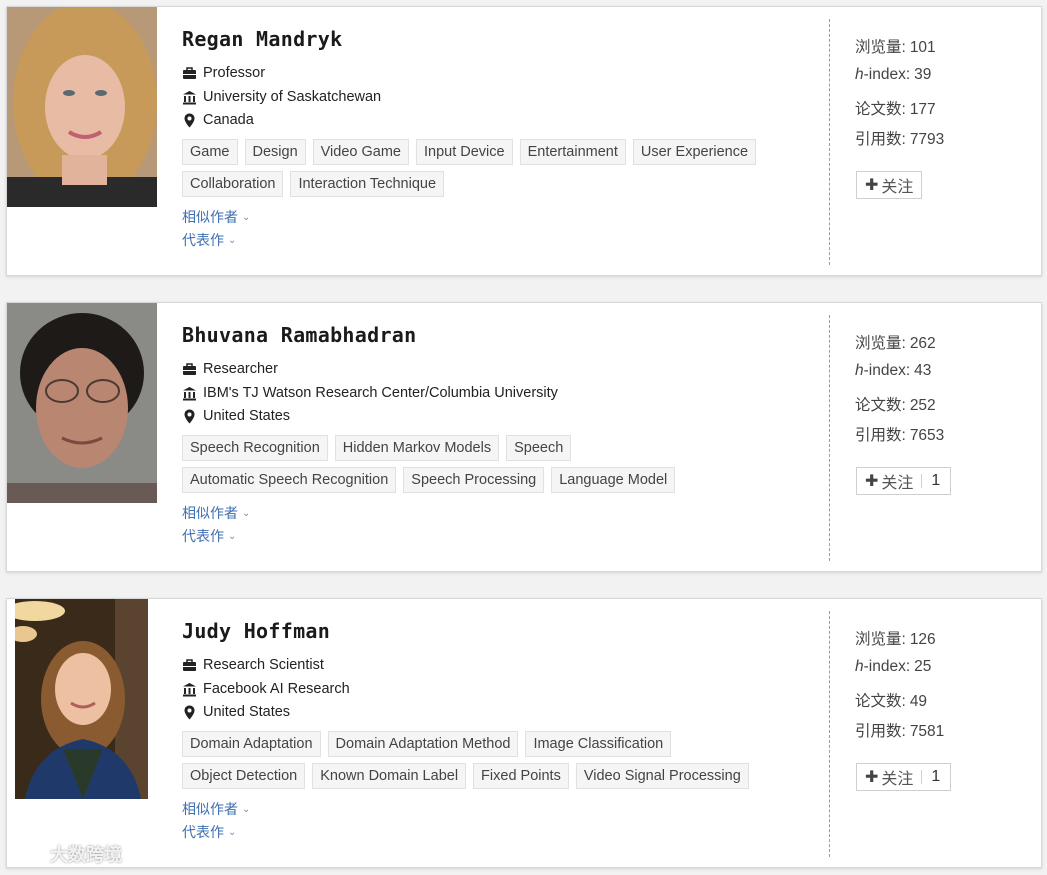  What do you see at coordinates (244, 776) in the screenshot?
I see `tag: Object Detection` at bounding box center [244, 776].